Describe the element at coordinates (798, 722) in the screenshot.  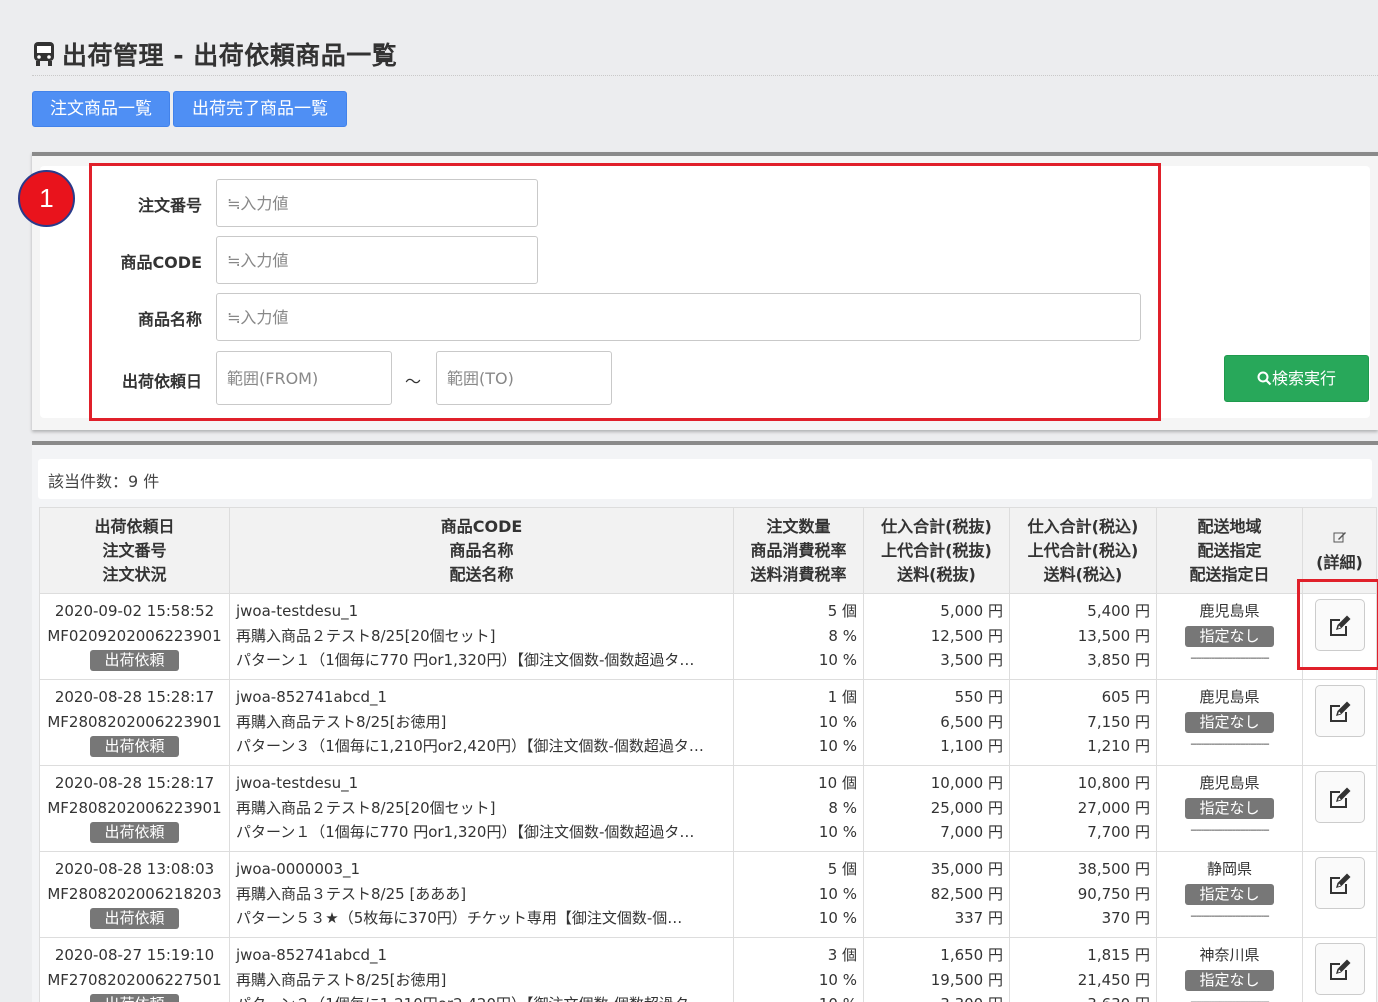
I see `cell-quantity-tax: 1 個 10 % 10 %` at that location.